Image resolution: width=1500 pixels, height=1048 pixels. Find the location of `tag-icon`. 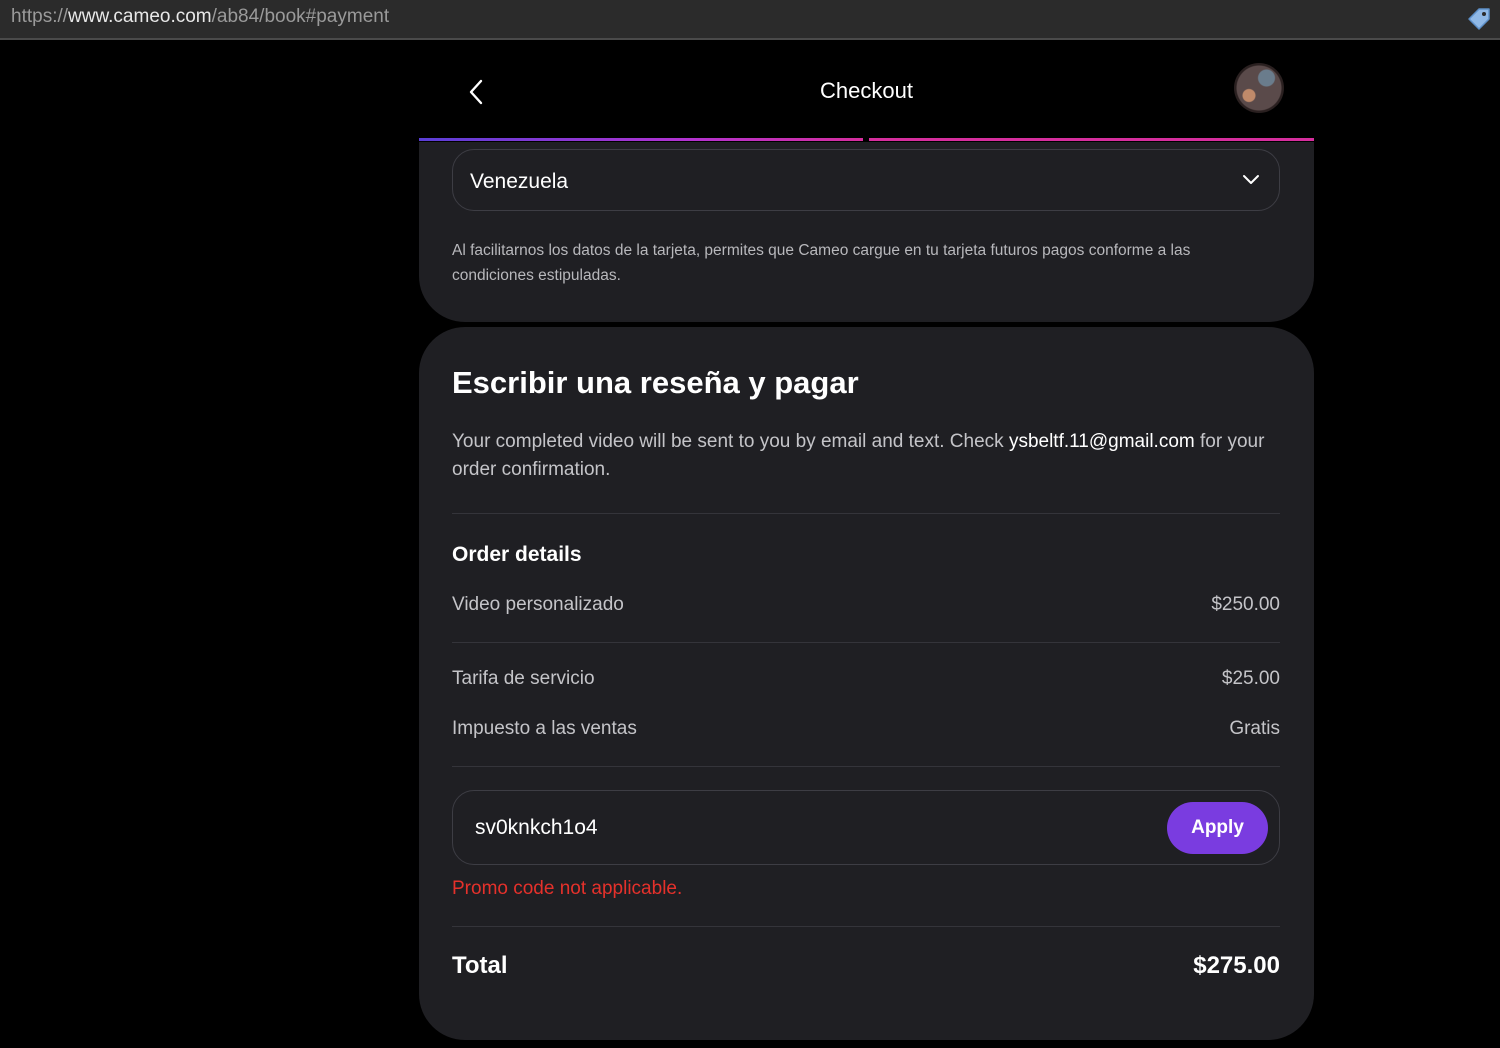

tag-icon is located at coordinates (1479, 19).